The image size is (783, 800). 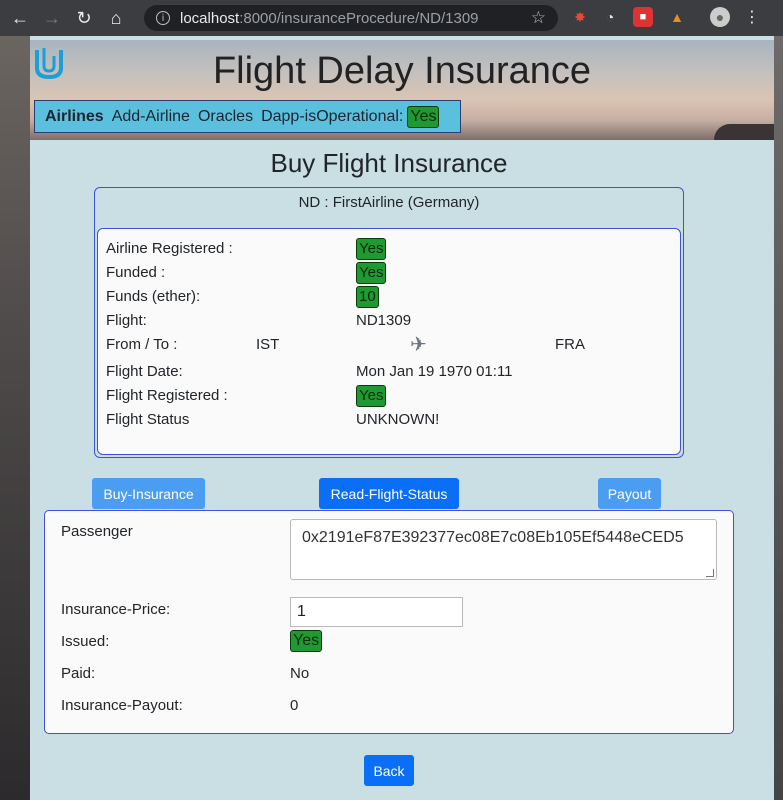 What do you see at coordinates (610, 17) in the screenshot?
I see `extension-gauge-icon: ◔` at bounding box center [610, 17].